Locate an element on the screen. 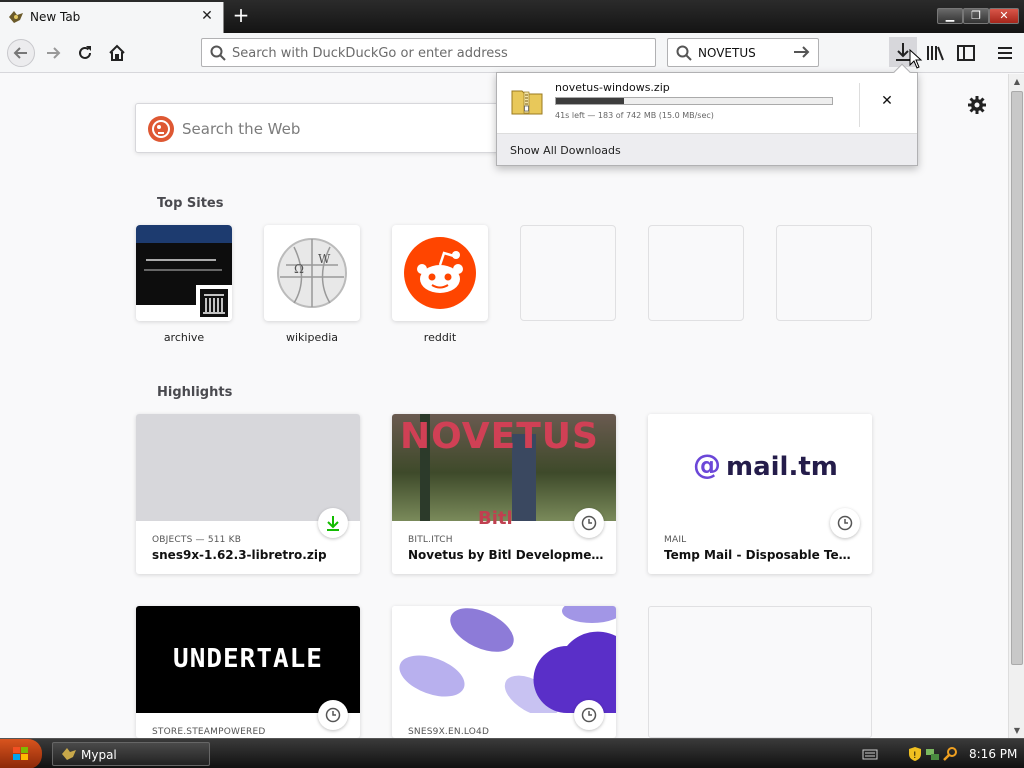  card-context: OBJECTS — 511 KB is located at coordinates (197, 540).